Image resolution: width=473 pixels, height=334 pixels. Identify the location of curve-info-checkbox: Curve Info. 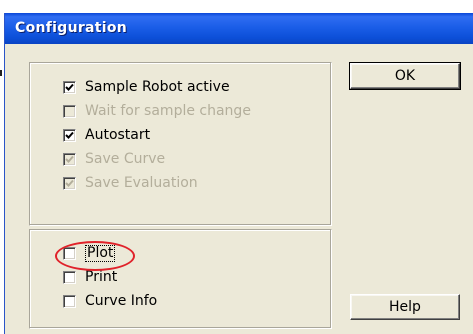
(110, 301).